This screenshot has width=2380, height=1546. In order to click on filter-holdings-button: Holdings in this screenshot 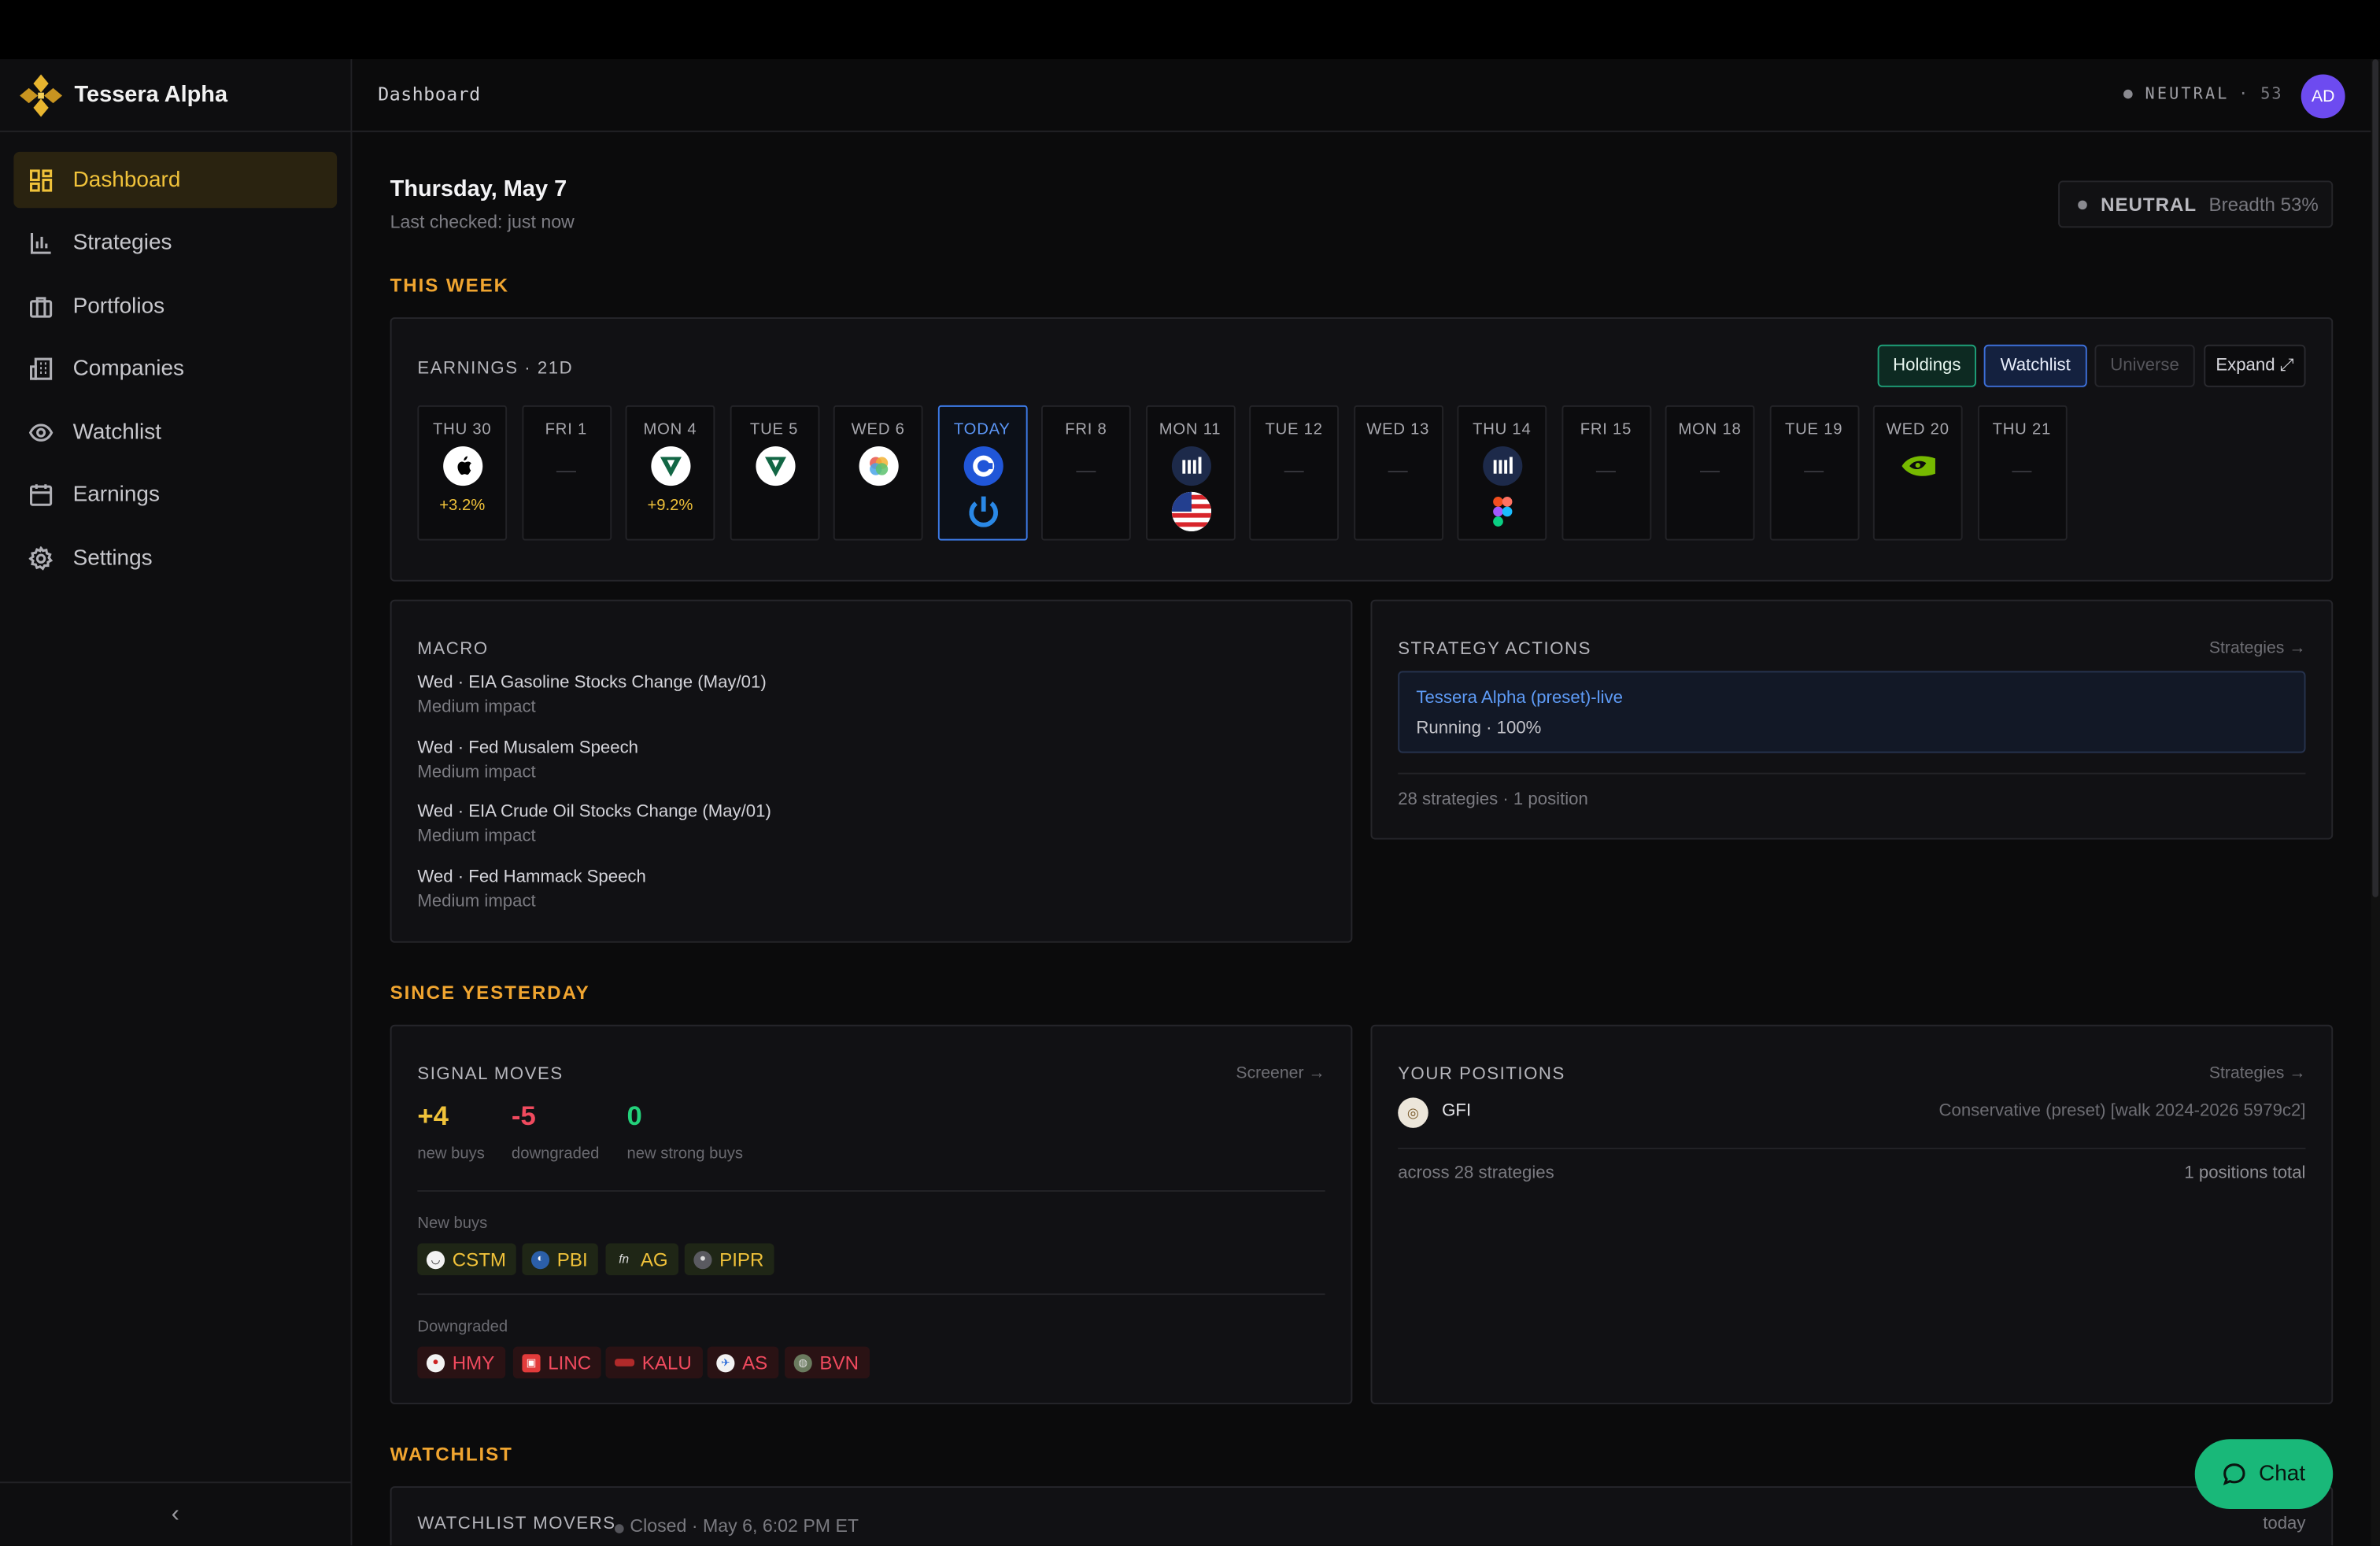, I will do `click(1926, 365)`.